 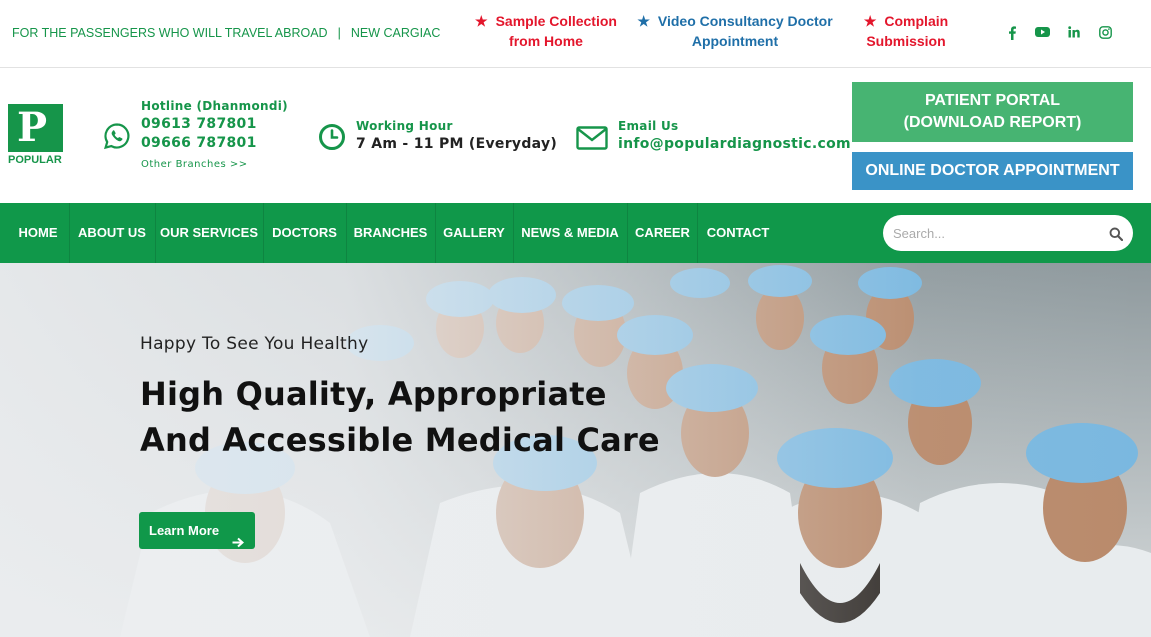 I want to click on working-hour-value: 7 Am - 11 PM (Everyday), so click(x=457, y=144).